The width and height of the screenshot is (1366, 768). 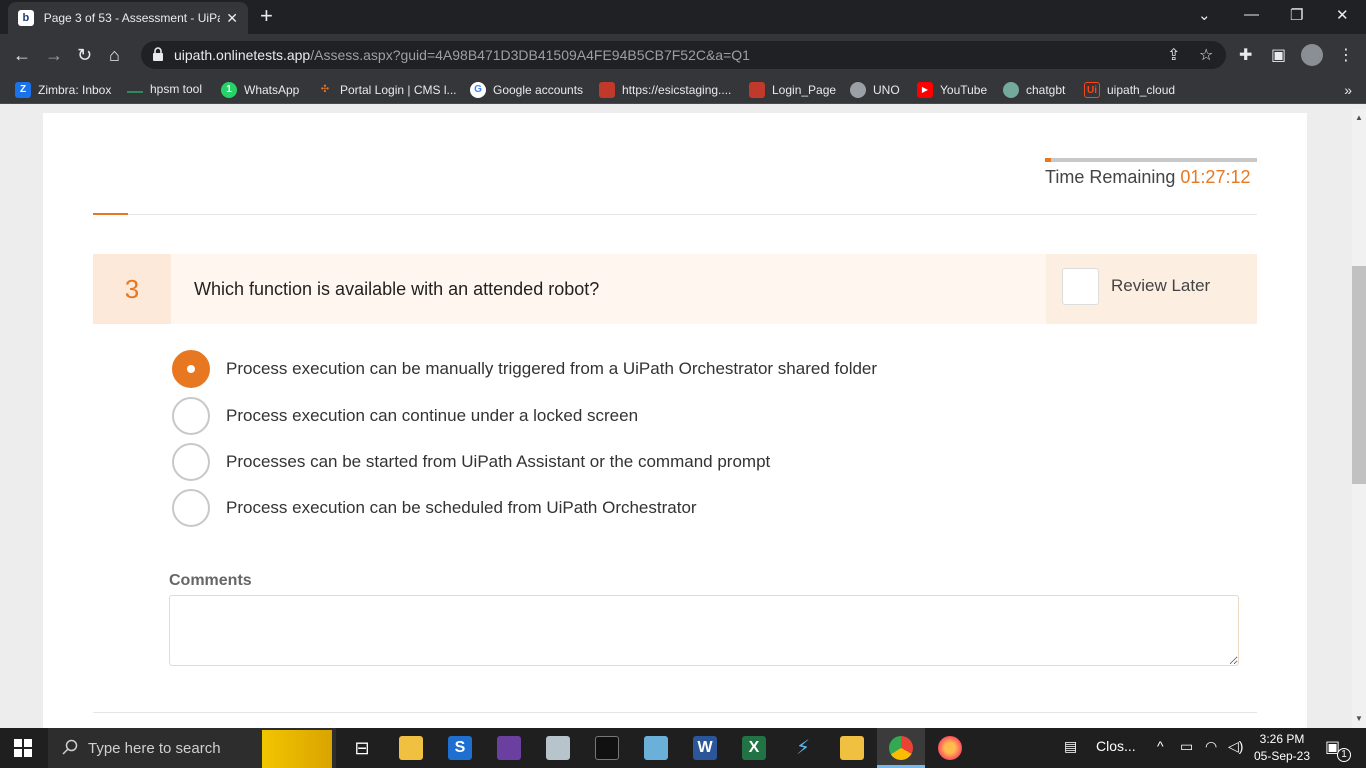 I want to click on uipath-icon: Ui, so click(x=1092, y=90).